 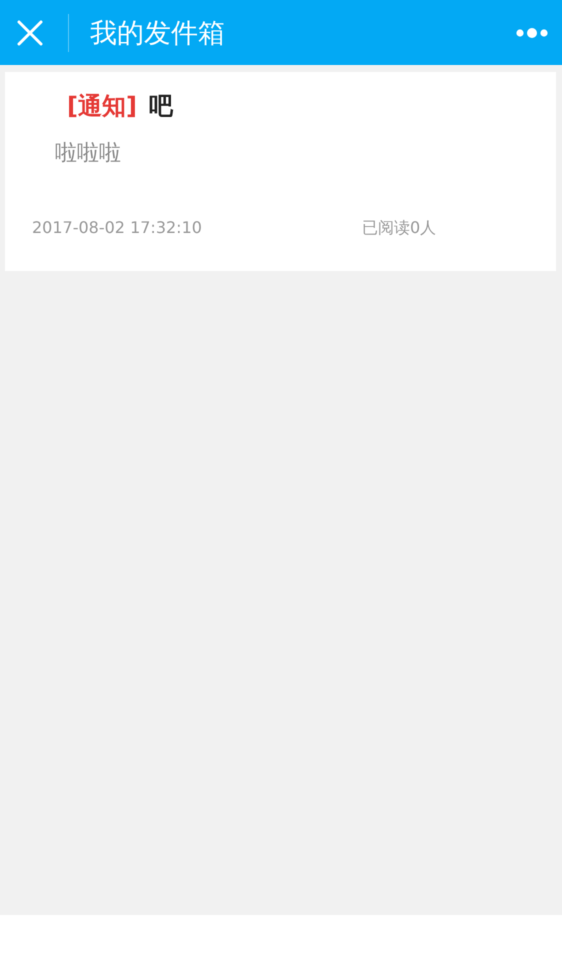 What do you see at coordinates (102, 106) in the screenshot?
I see `message-tag: [通知]` at bounding box center [102, 106].